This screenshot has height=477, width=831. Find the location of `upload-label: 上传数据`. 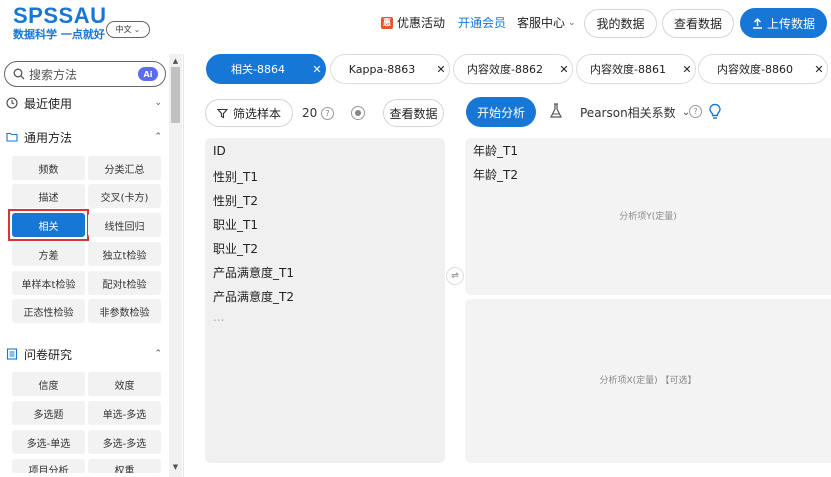

upload-label: 上传数据 is located at coordinates (790, 23).